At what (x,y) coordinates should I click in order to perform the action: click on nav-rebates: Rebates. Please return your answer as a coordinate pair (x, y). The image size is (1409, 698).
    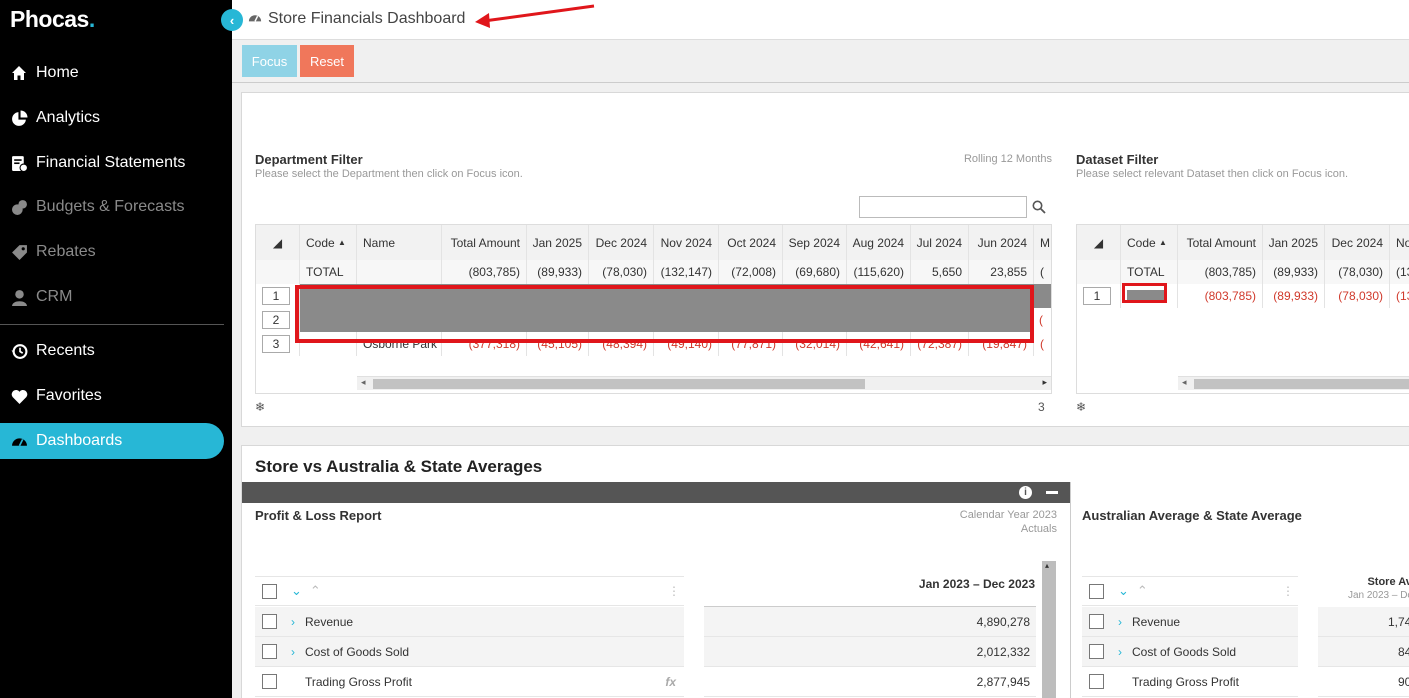
    Looking at the image, I should click on (112, 252).